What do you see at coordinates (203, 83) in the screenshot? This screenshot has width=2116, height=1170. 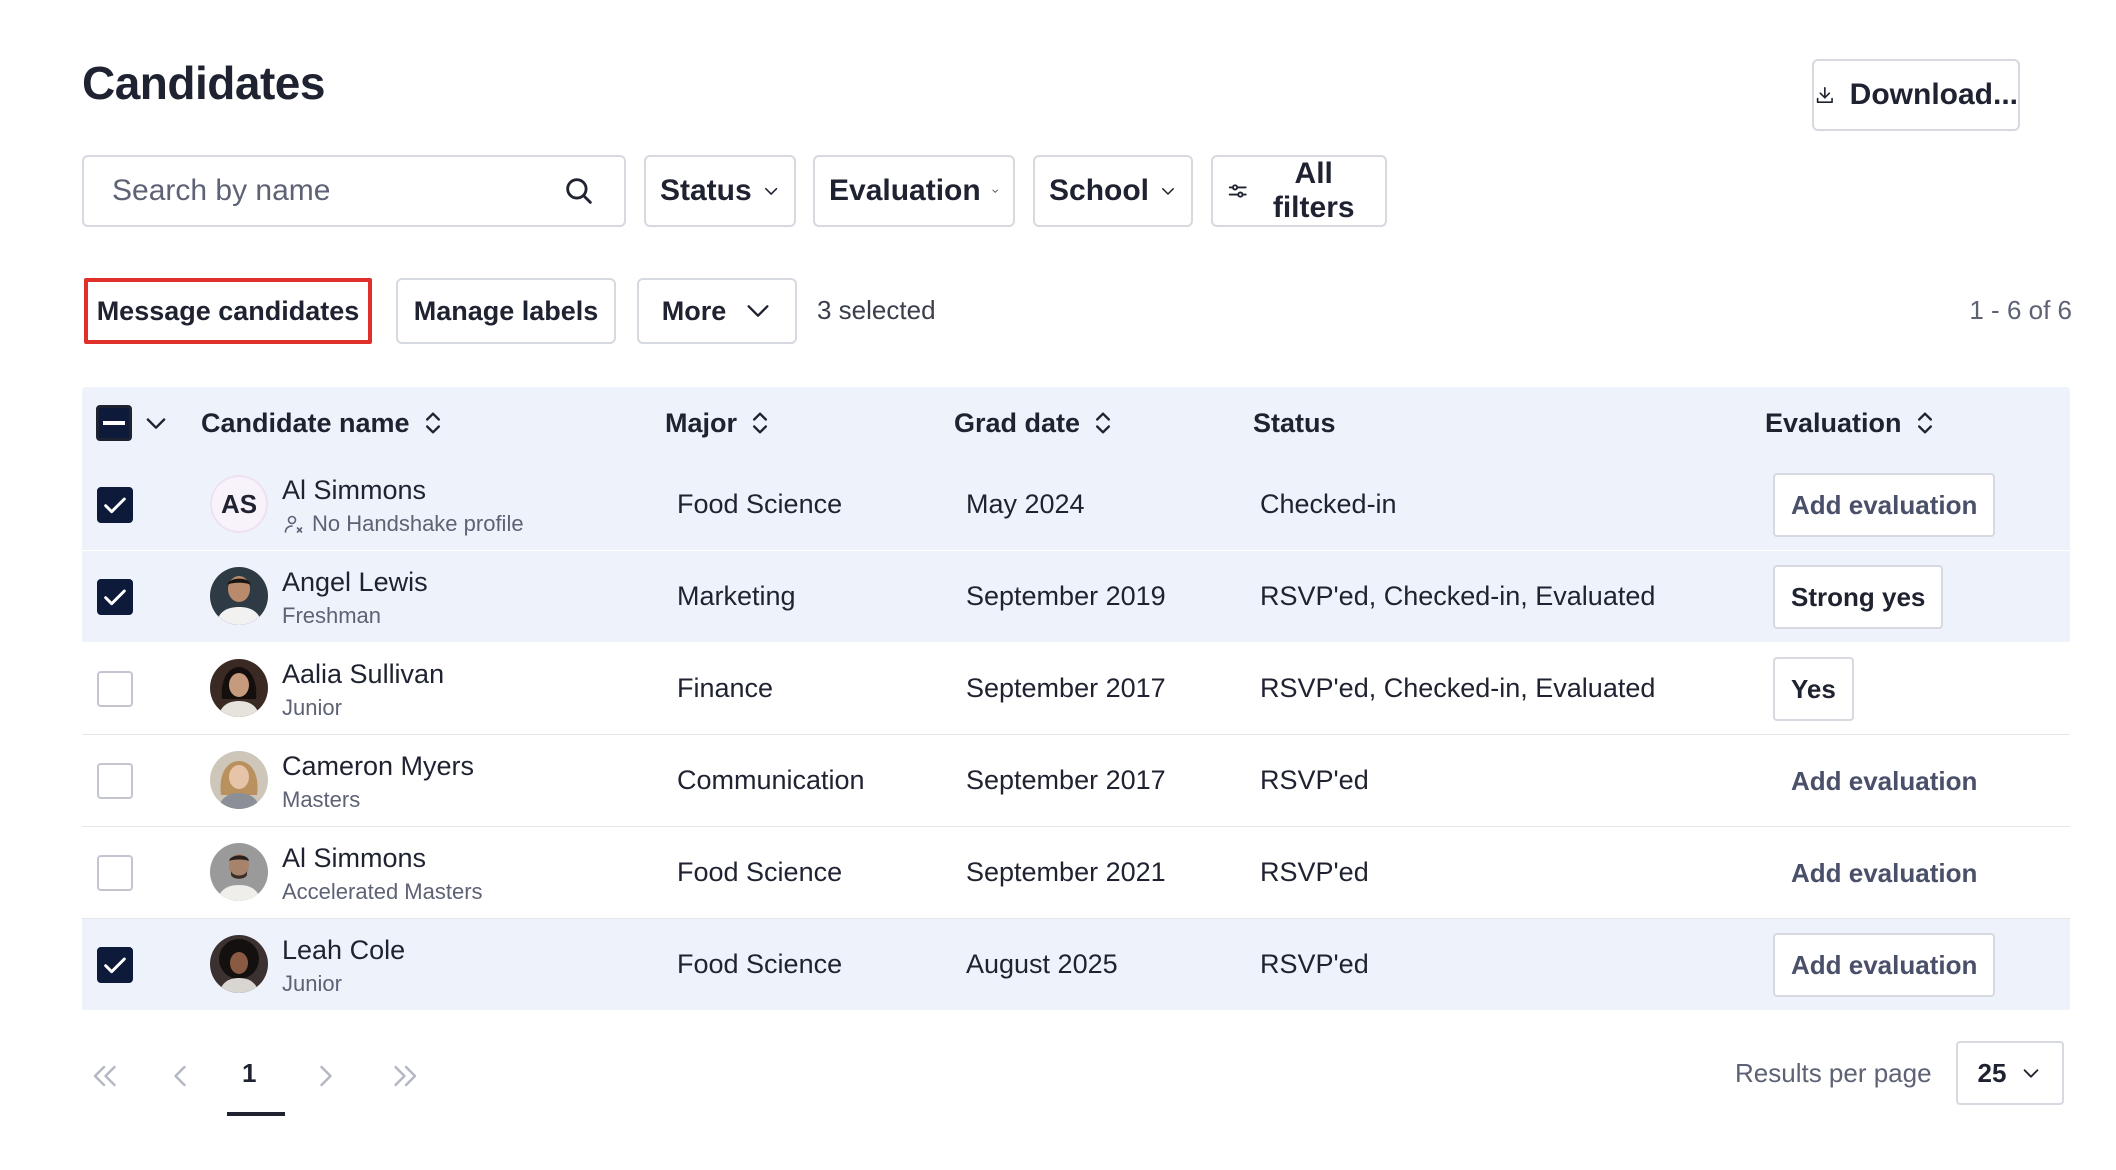 I see `page-title: Candidates` at bounding box center [203, 83].